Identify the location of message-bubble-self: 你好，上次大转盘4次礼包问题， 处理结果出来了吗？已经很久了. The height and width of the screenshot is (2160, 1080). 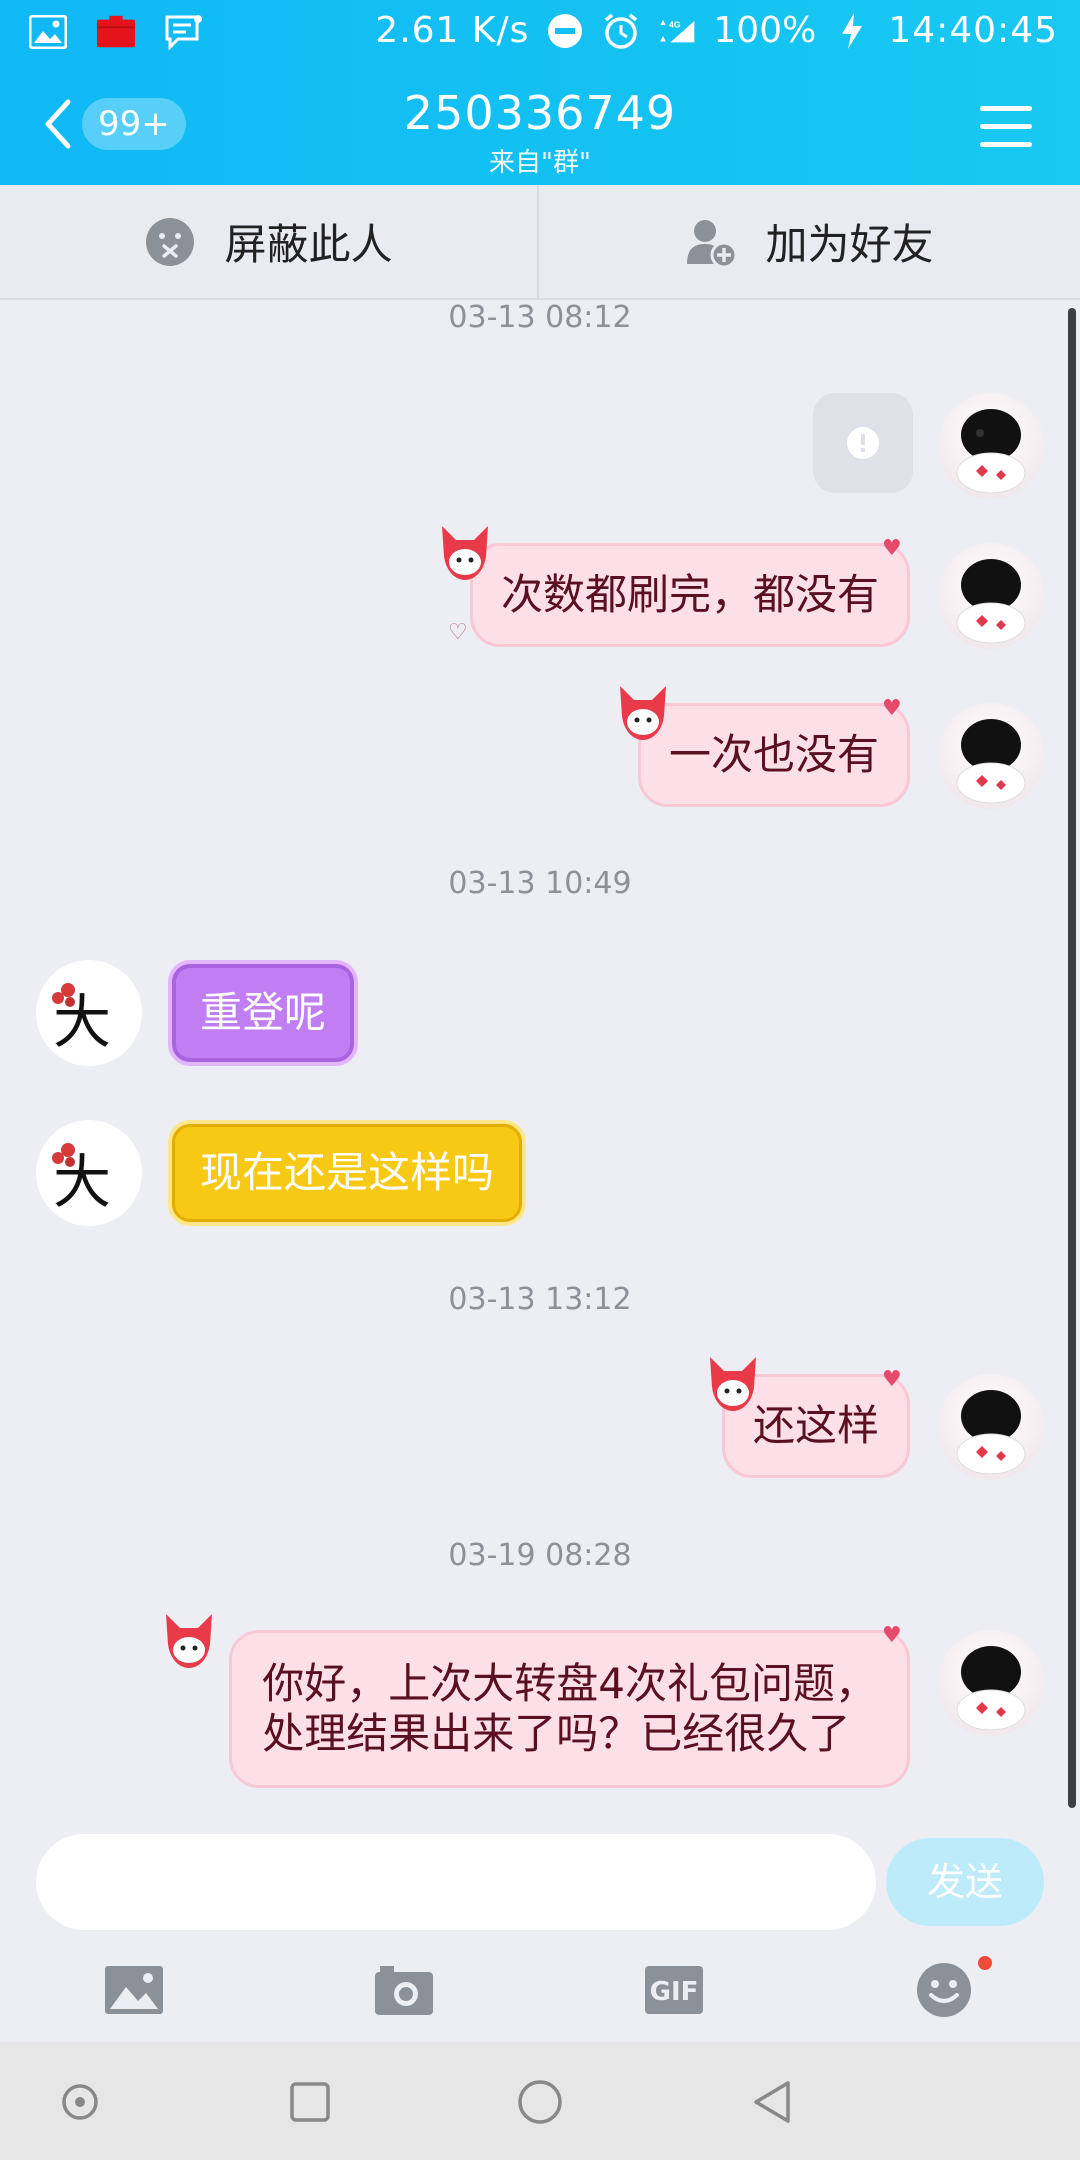
(569, 1709).